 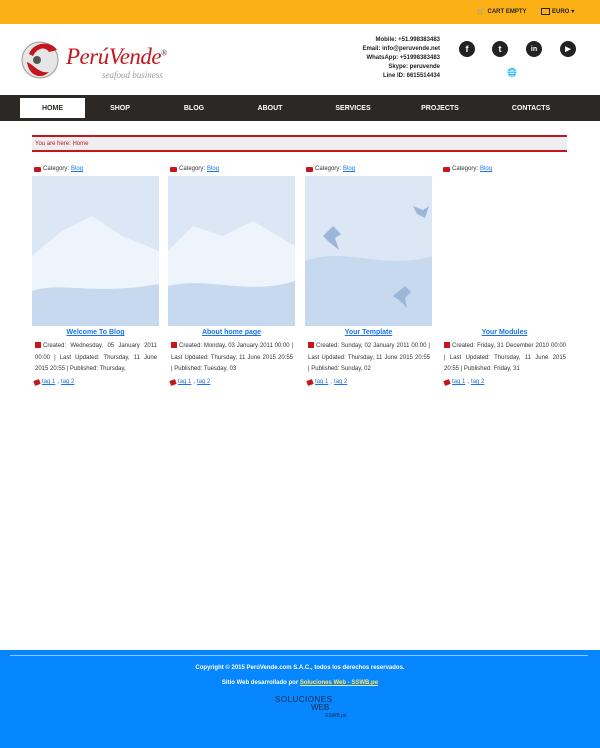 What do you see at coordinates (311, 709) in the screenshot?
I see `developer-logo: SOLUCIONES WEB SSWB.pe` at bounding box center [311, 709].